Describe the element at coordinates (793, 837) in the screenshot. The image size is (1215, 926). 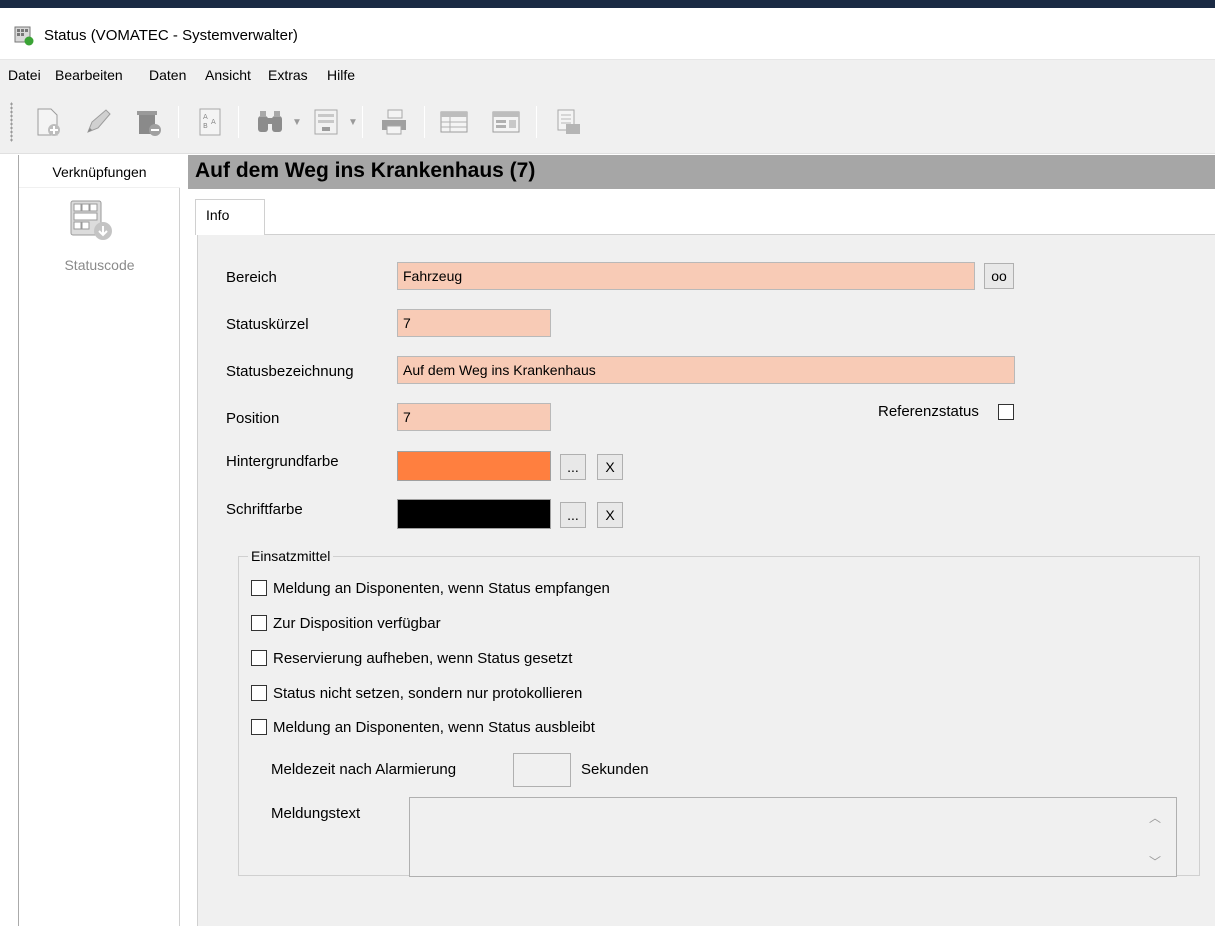
I see `meldungstext-textarea` at that location.